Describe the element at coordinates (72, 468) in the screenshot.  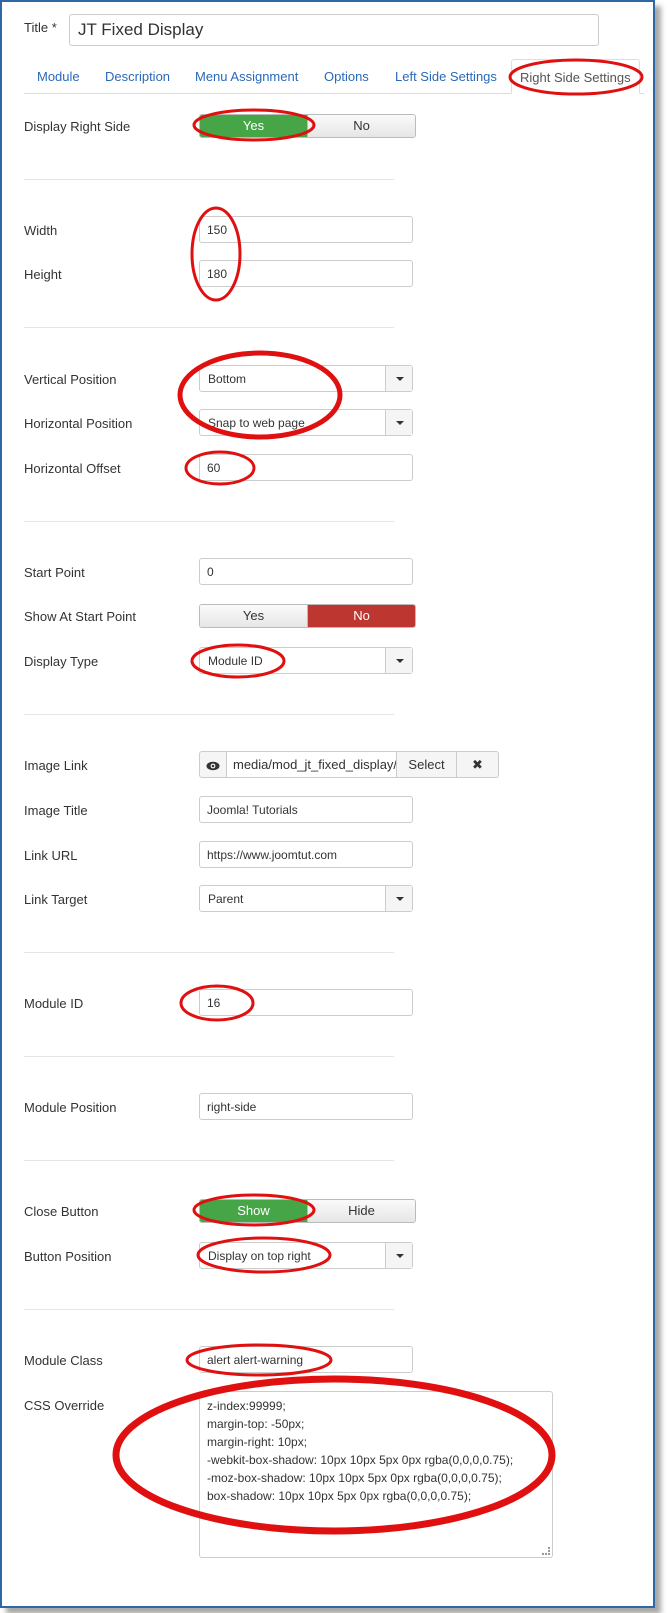
I see `horizontal-offset-label: Horizontal Offset` at that location.